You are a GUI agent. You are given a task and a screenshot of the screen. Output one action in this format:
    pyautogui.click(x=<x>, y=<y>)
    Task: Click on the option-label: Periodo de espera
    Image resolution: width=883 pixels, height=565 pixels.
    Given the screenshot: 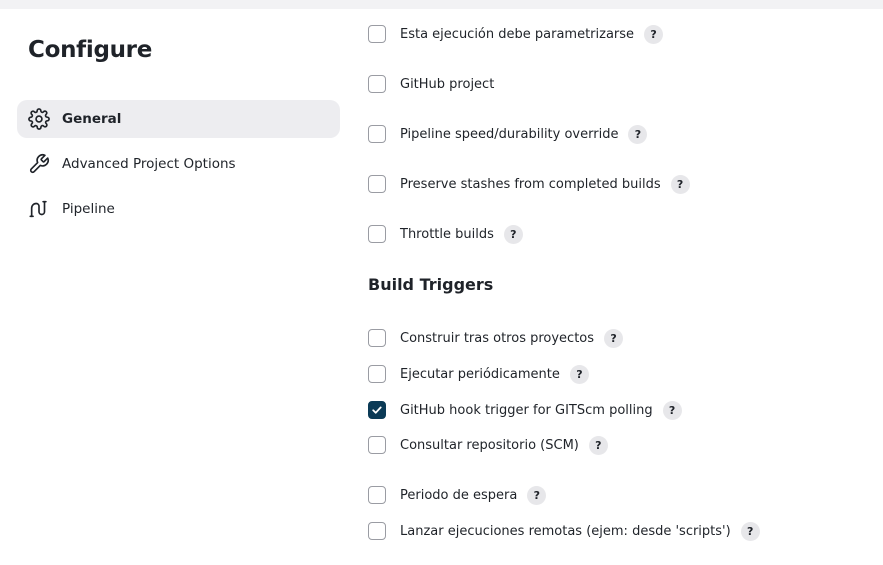 What is the action you would take?
    pyautogui.click(x=458, y=495)
    